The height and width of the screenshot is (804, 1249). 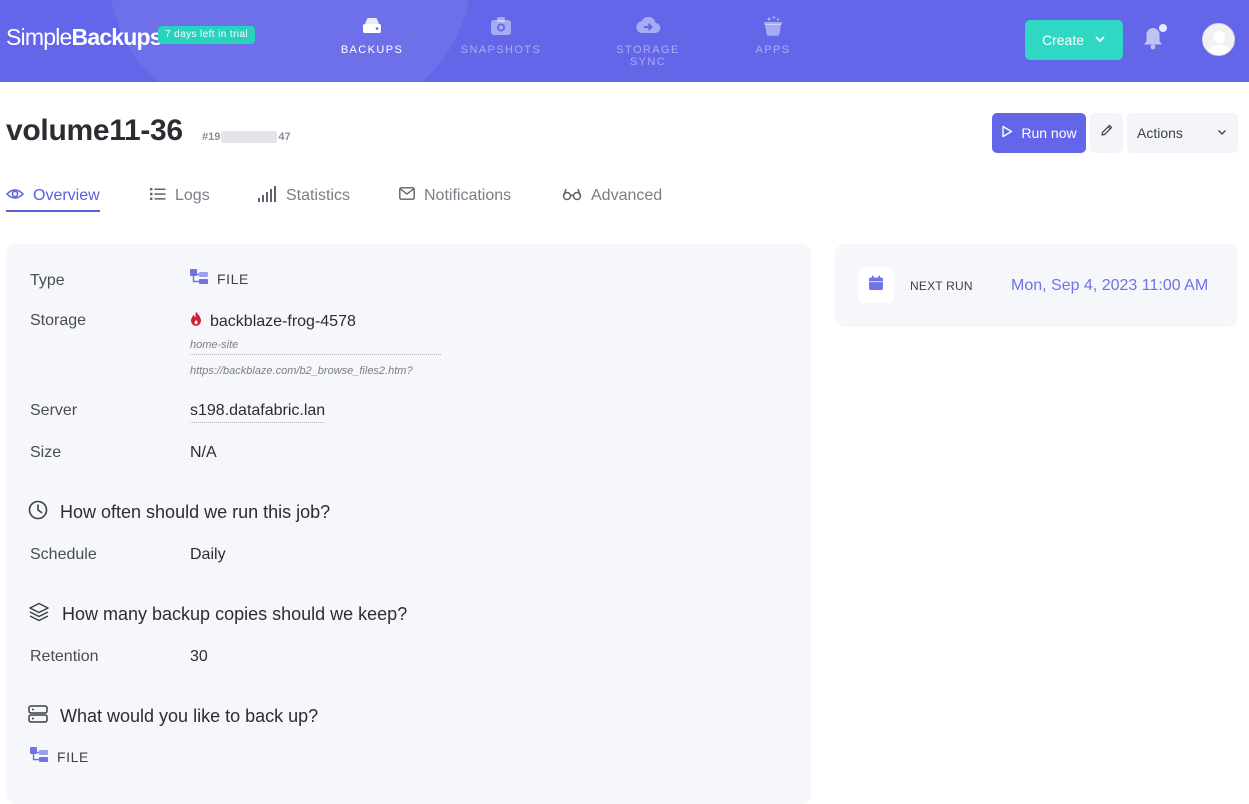 I want to click on server-stack-icon, so click(x=38, y=716).